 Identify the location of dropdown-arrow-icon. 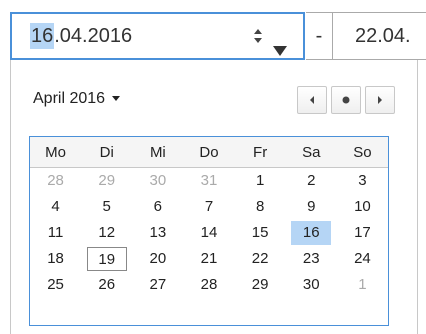
(280, 43).